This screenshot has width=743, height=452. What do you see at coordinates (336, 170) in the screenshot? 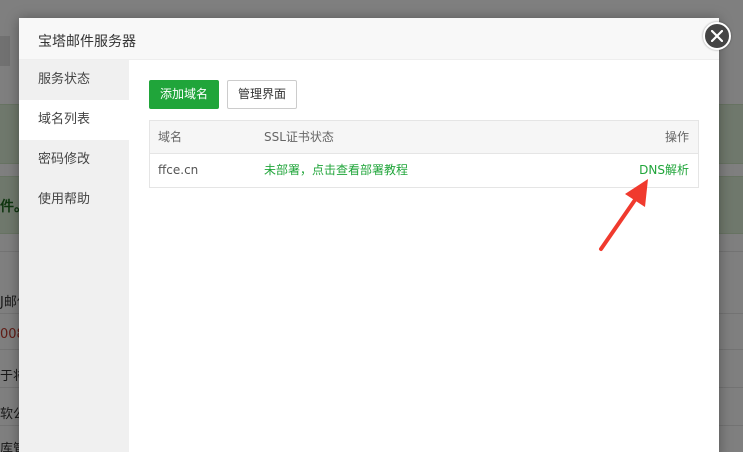
I see `ssl-status-link: 未部署，点击查看部署教程` at bounding box center [336, 170].